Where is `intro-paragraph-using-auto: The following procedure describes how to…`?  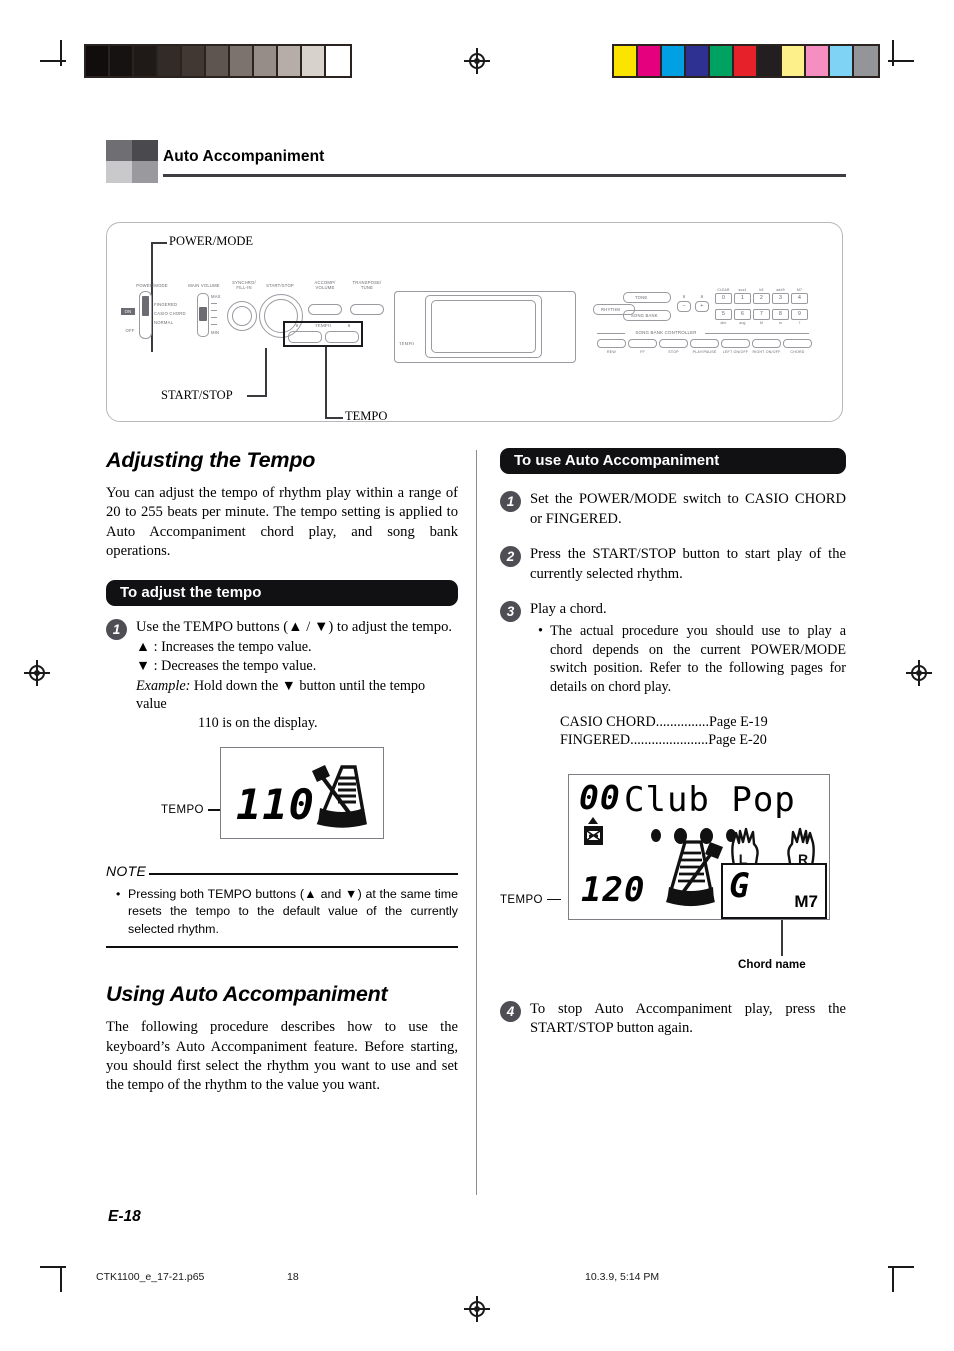 intro-paragraph-using-auto: The following procedure describes how to… is located at coordinates (282, 1056).